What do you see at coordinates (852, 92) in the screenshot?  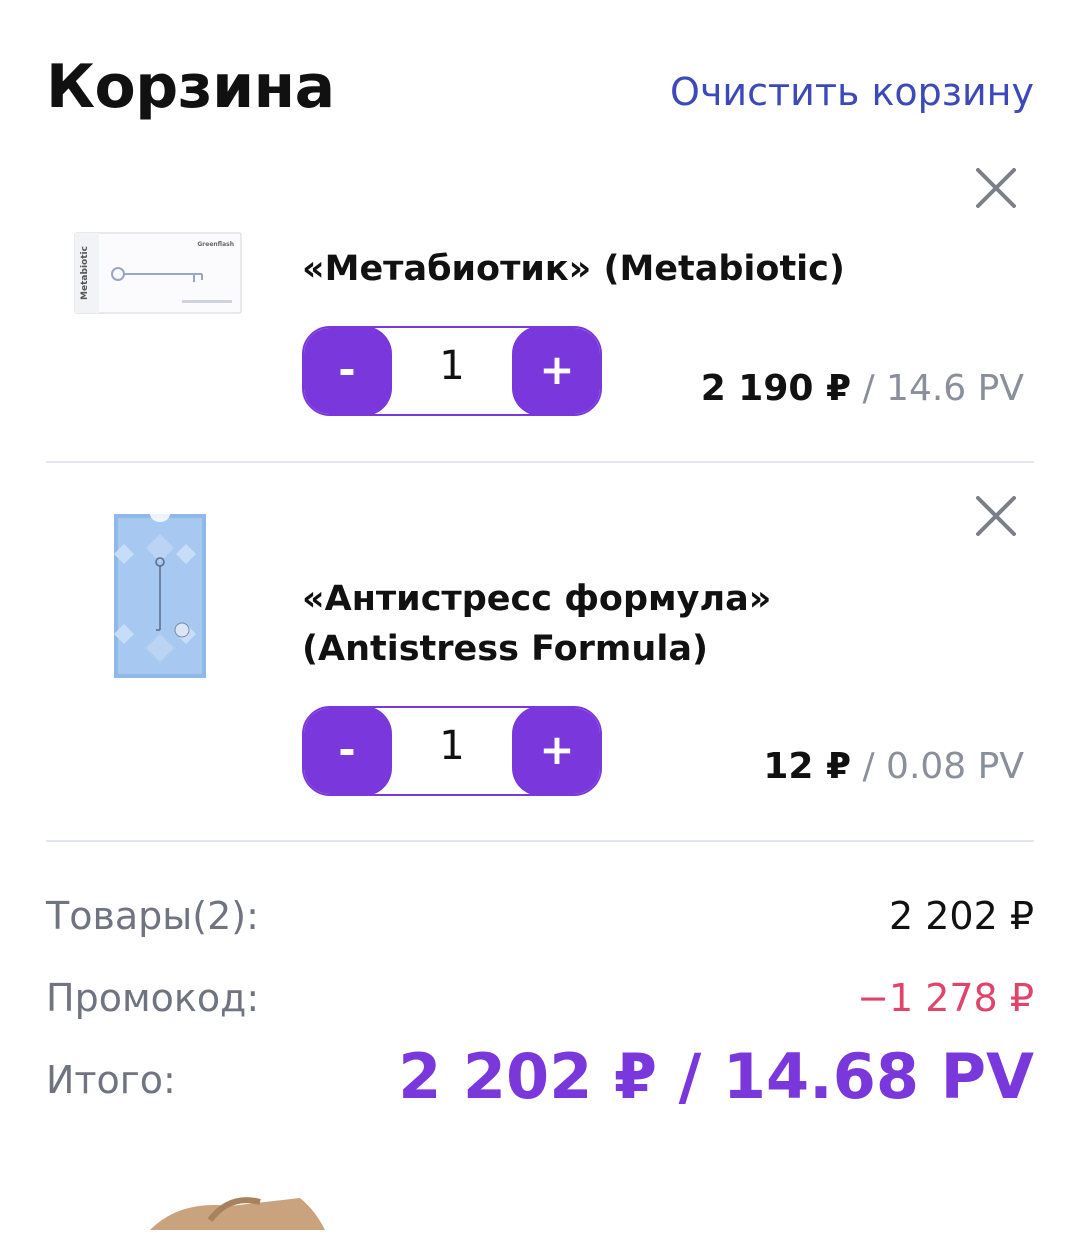 I see `clear-cart-link: Очистить корзину` at bounding box center [852, 92].